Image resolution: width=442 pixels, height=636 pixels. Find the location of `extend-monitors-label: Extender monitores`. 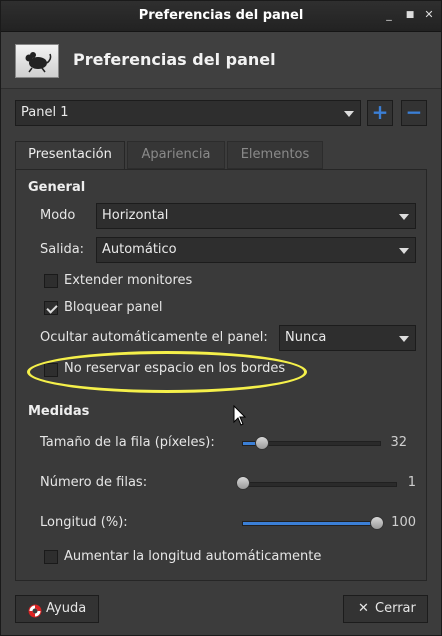

extend-monitors-label: Extender monitores is located at coordinates (128, 280).